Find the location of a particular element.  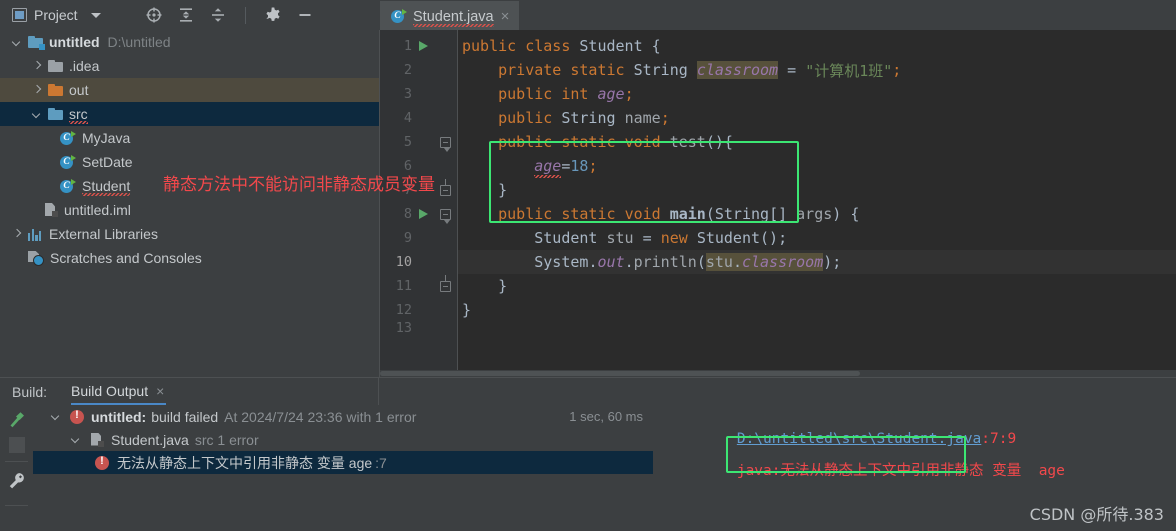

project-label: Project is located at coordinates (56, 15).